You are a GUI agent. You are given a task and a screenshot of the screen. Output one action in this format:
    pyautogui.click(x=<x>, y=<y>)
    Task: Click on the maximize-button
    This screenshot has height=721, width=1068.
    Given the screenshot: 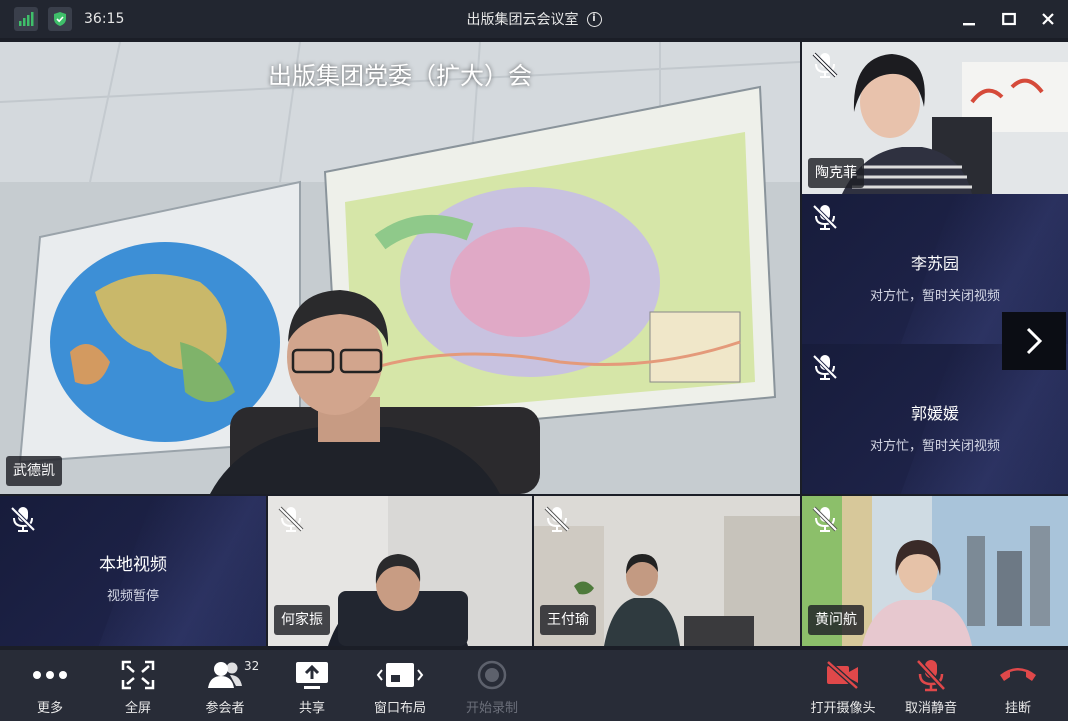 What is the action you would take?
    pyautogui.click(x=1009, y=19)
    